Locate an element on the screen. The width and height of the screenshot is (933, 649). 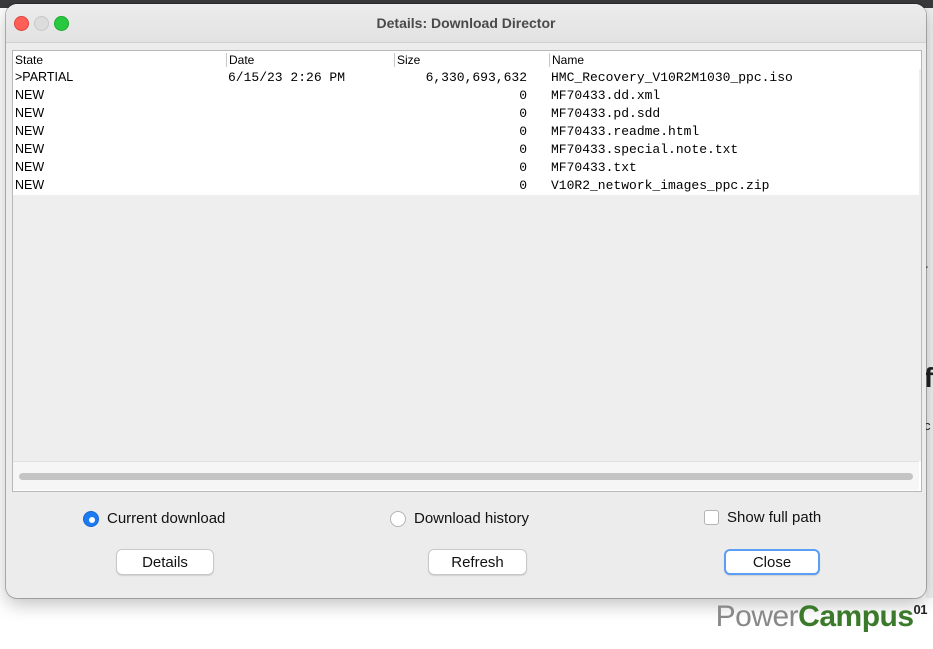
current-download-radio is located at coordinates (91, 518).